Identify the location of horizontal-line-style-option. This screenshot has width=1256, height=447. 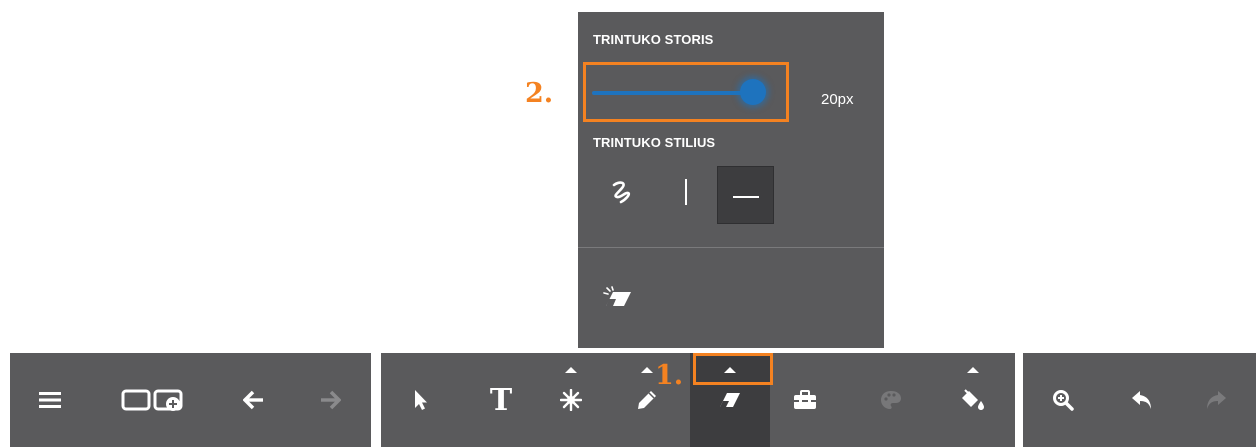
(745, 195).